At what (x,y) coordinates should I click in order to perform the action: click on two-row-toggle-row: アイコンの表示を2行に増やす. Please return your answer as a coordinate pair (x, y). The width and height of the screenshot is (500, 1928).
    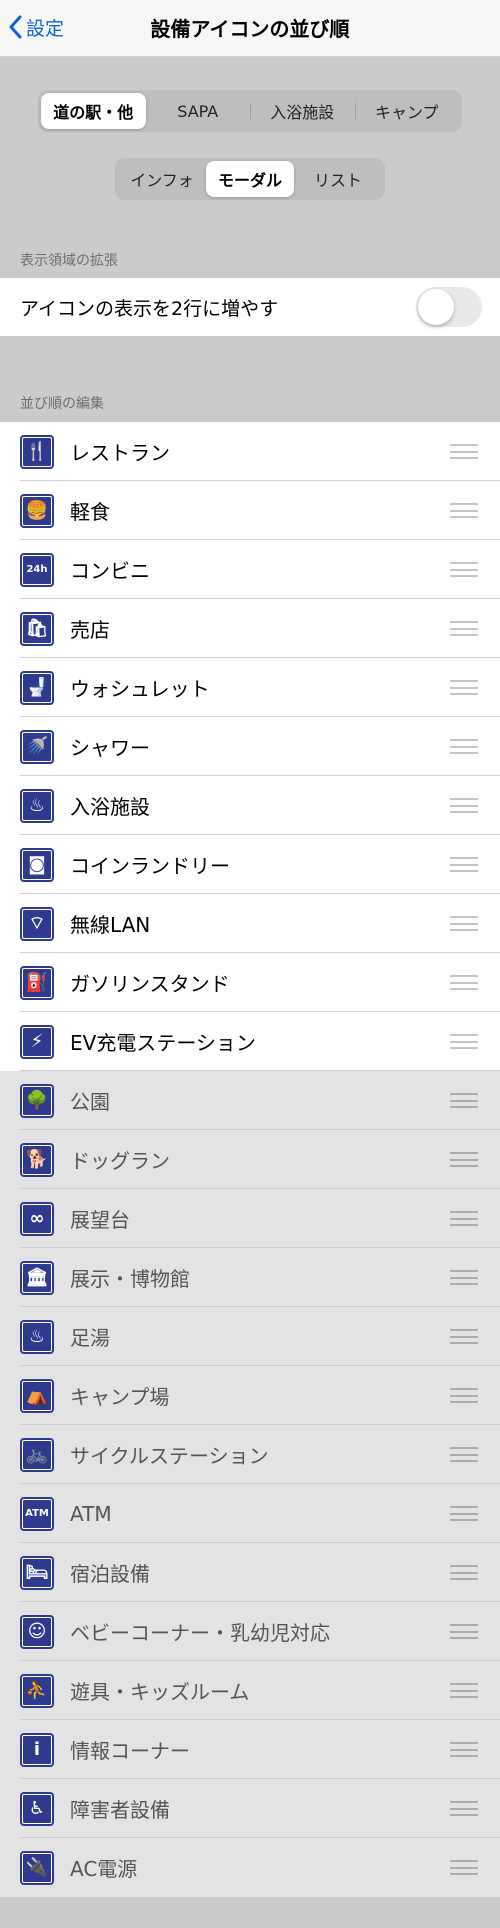
    Looking at the image, I should click on (250, 307).